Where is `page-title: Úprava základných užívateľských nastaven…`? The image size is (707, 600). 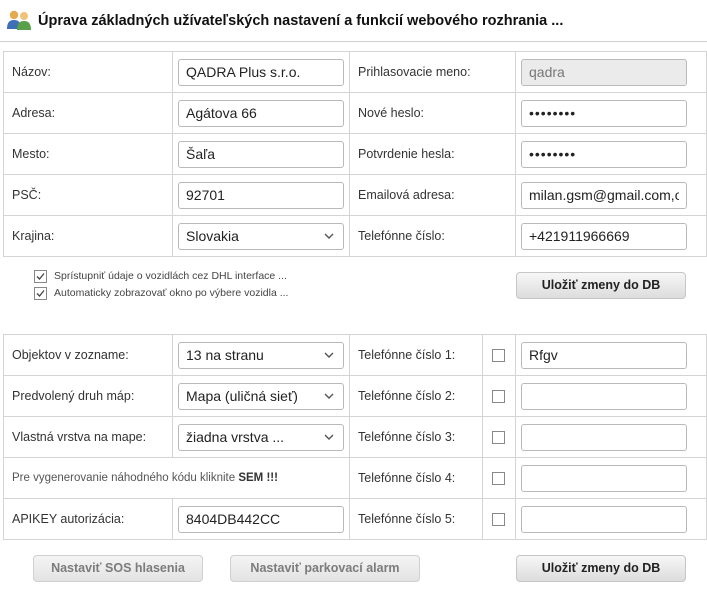
page-title: Úprava základných užívateľských nastaven… is located at coordinates (301, 21).